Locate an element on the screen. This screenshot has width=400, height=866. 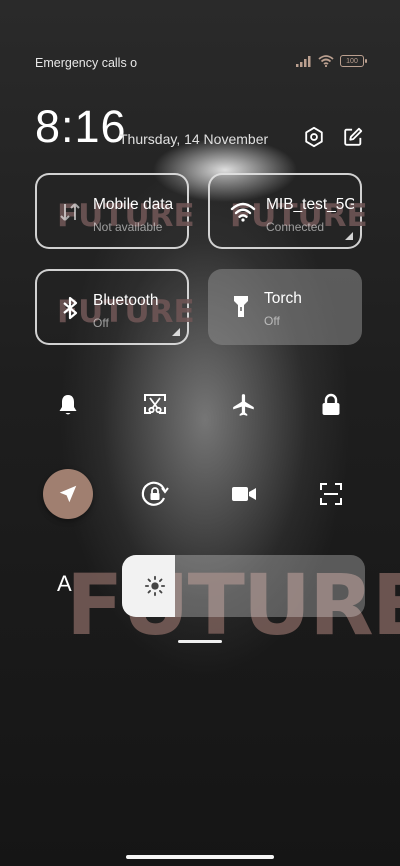
wifi-status-icon is located at coordinates (326, 61).